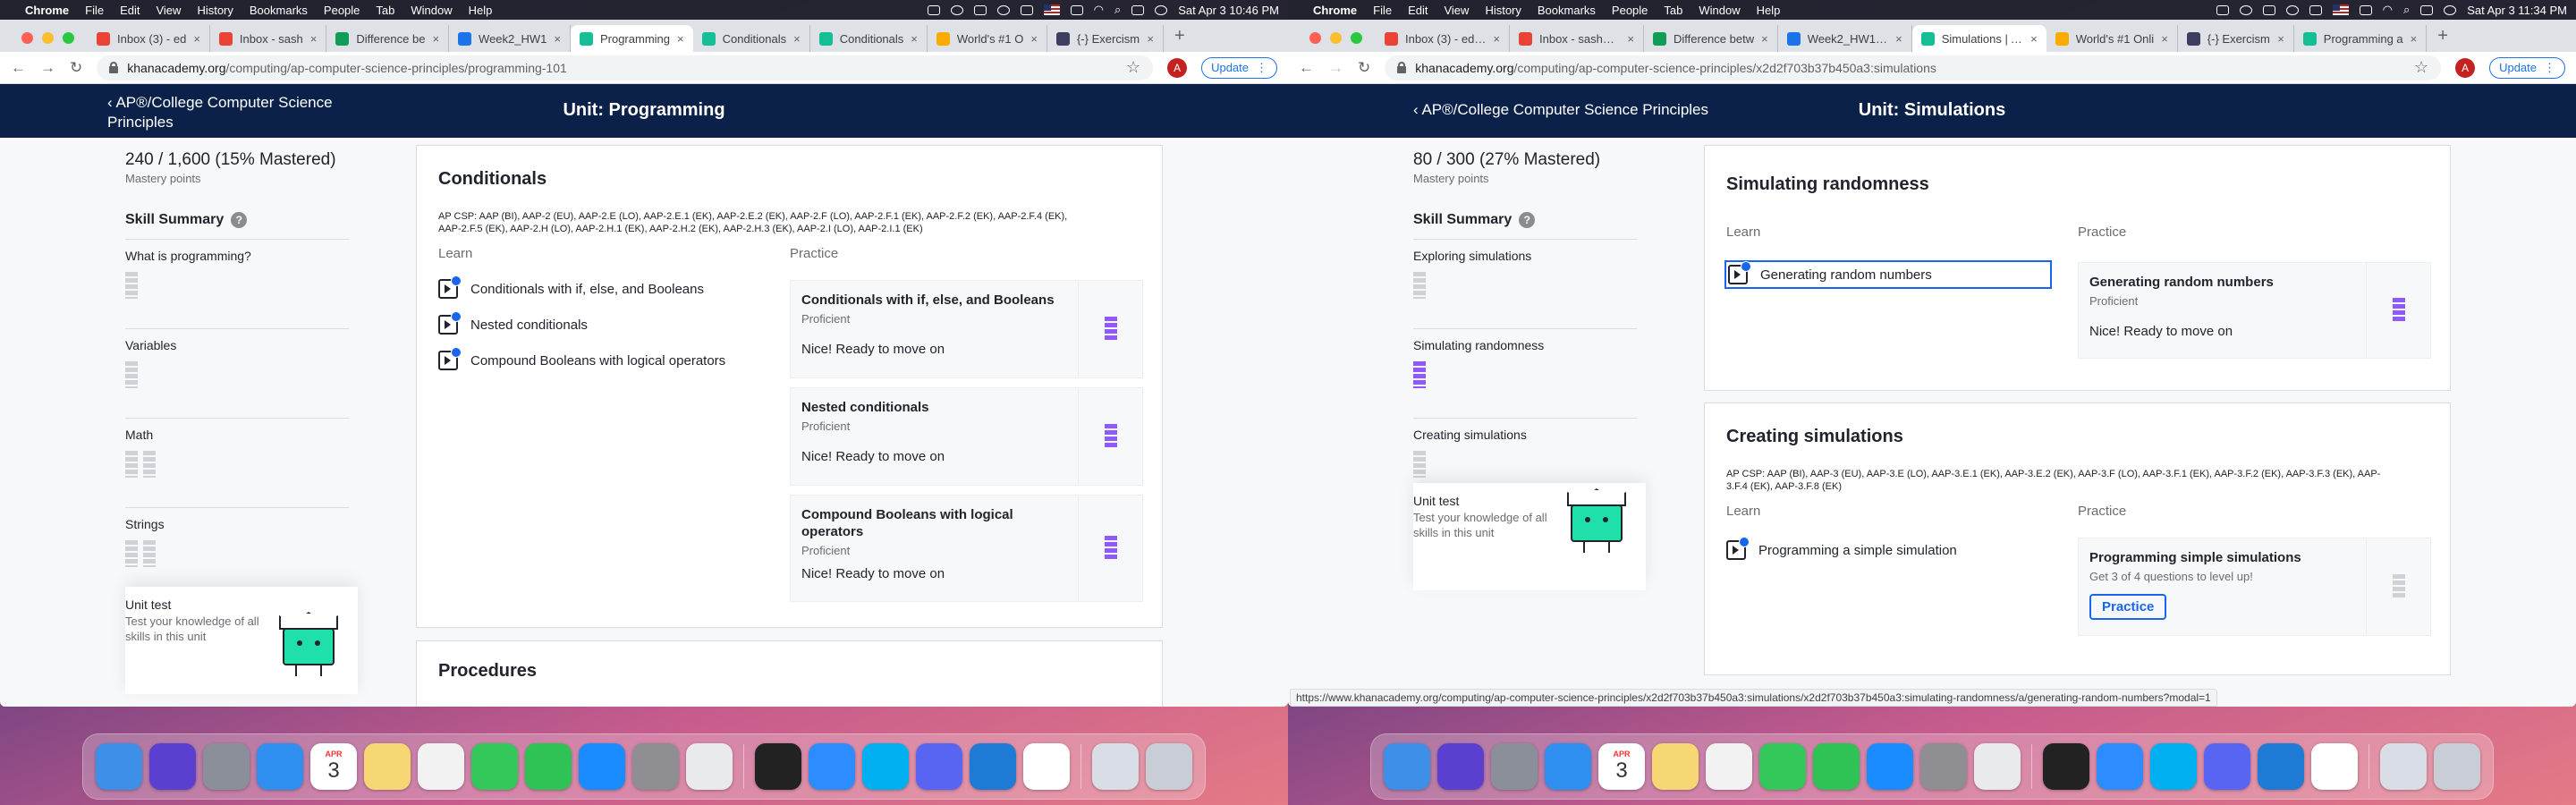  I want to click on browser-tab: Difference be ×, so click(388, 38).